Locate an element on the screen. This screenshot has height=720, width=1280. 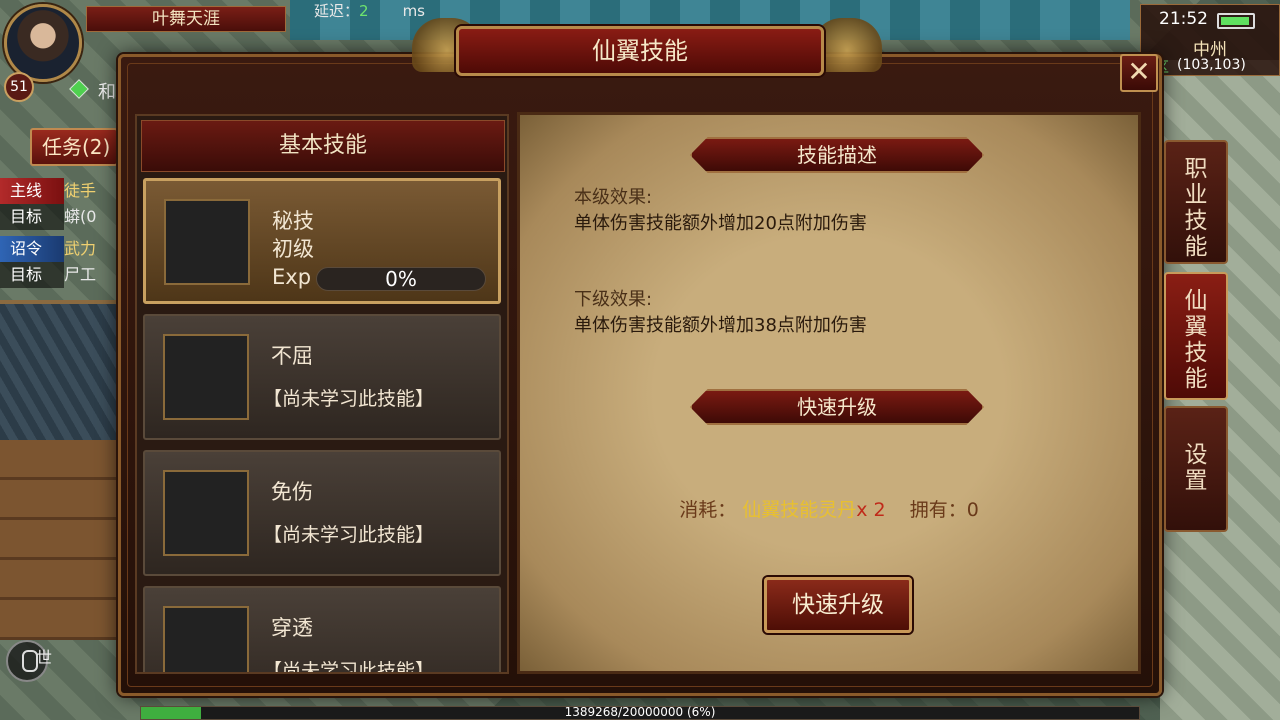
skill-description-header: 技能描述 is located at coordinates (837, 155).